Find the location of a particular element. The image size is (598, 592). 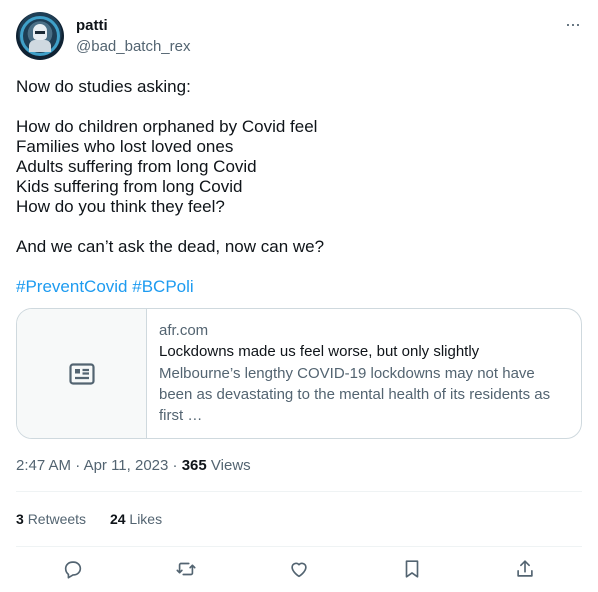

like-icon is located at coordinates (299, 570).